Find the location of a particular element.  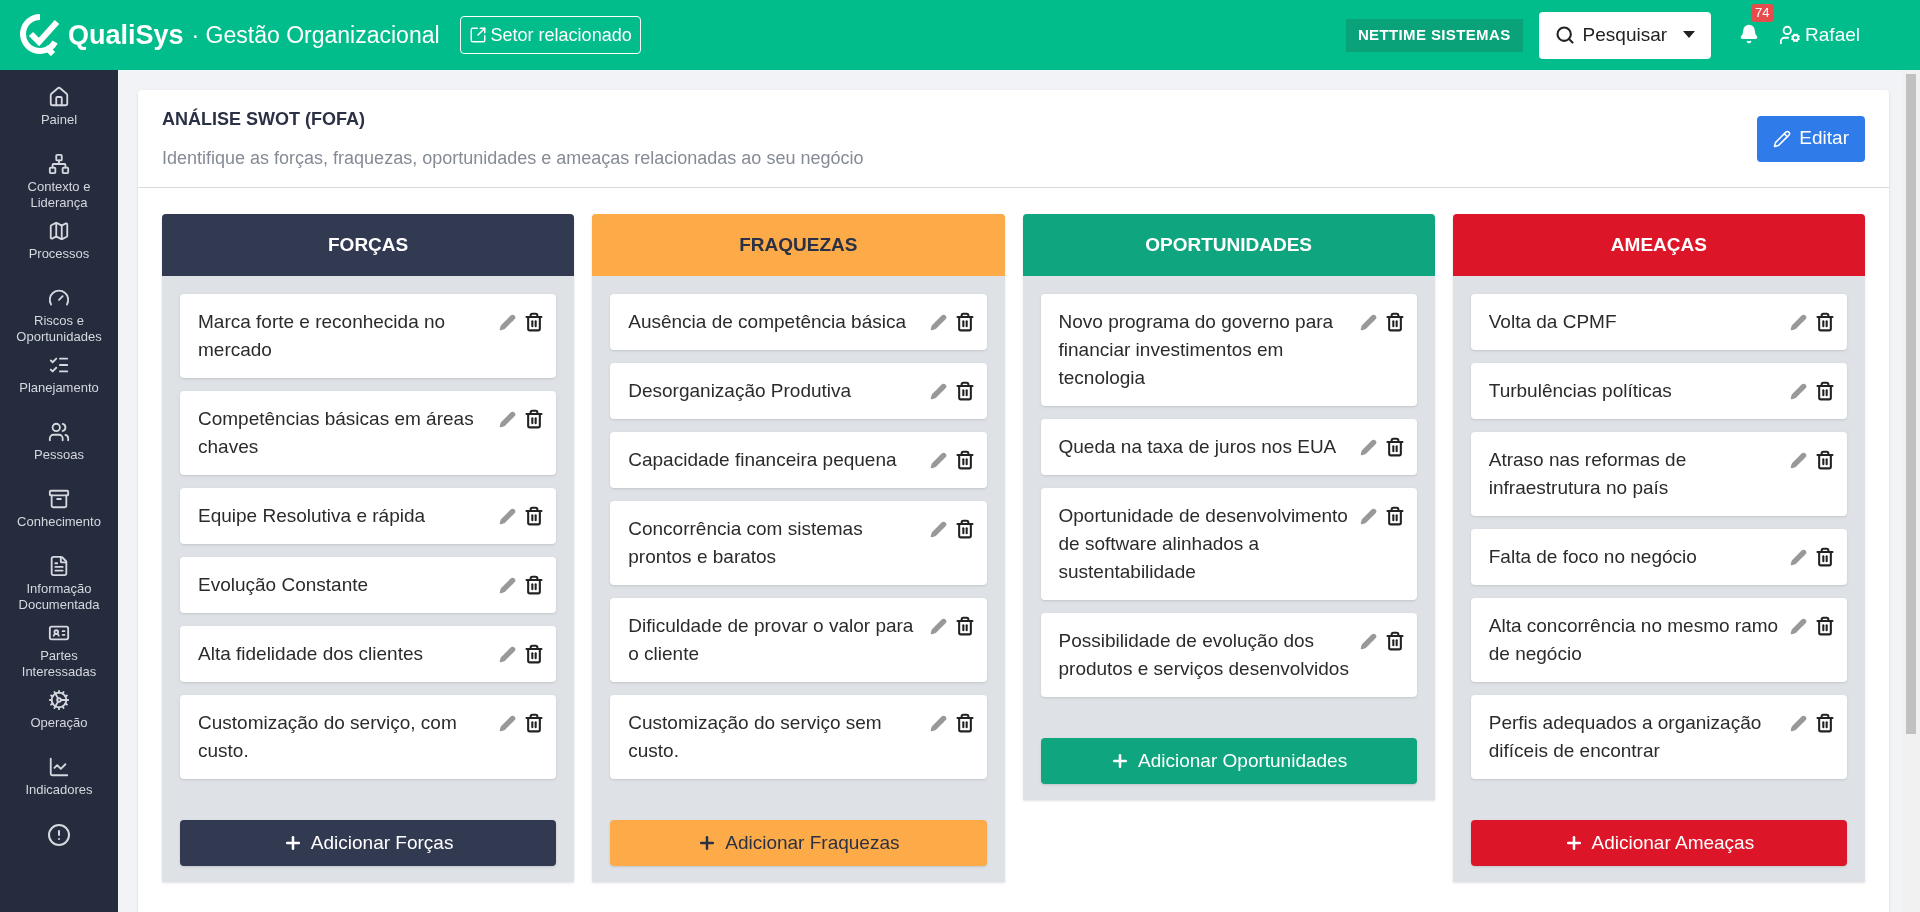

swot-item-text: Competências básicas em áreas chaves is located at coordinates (336, 433).